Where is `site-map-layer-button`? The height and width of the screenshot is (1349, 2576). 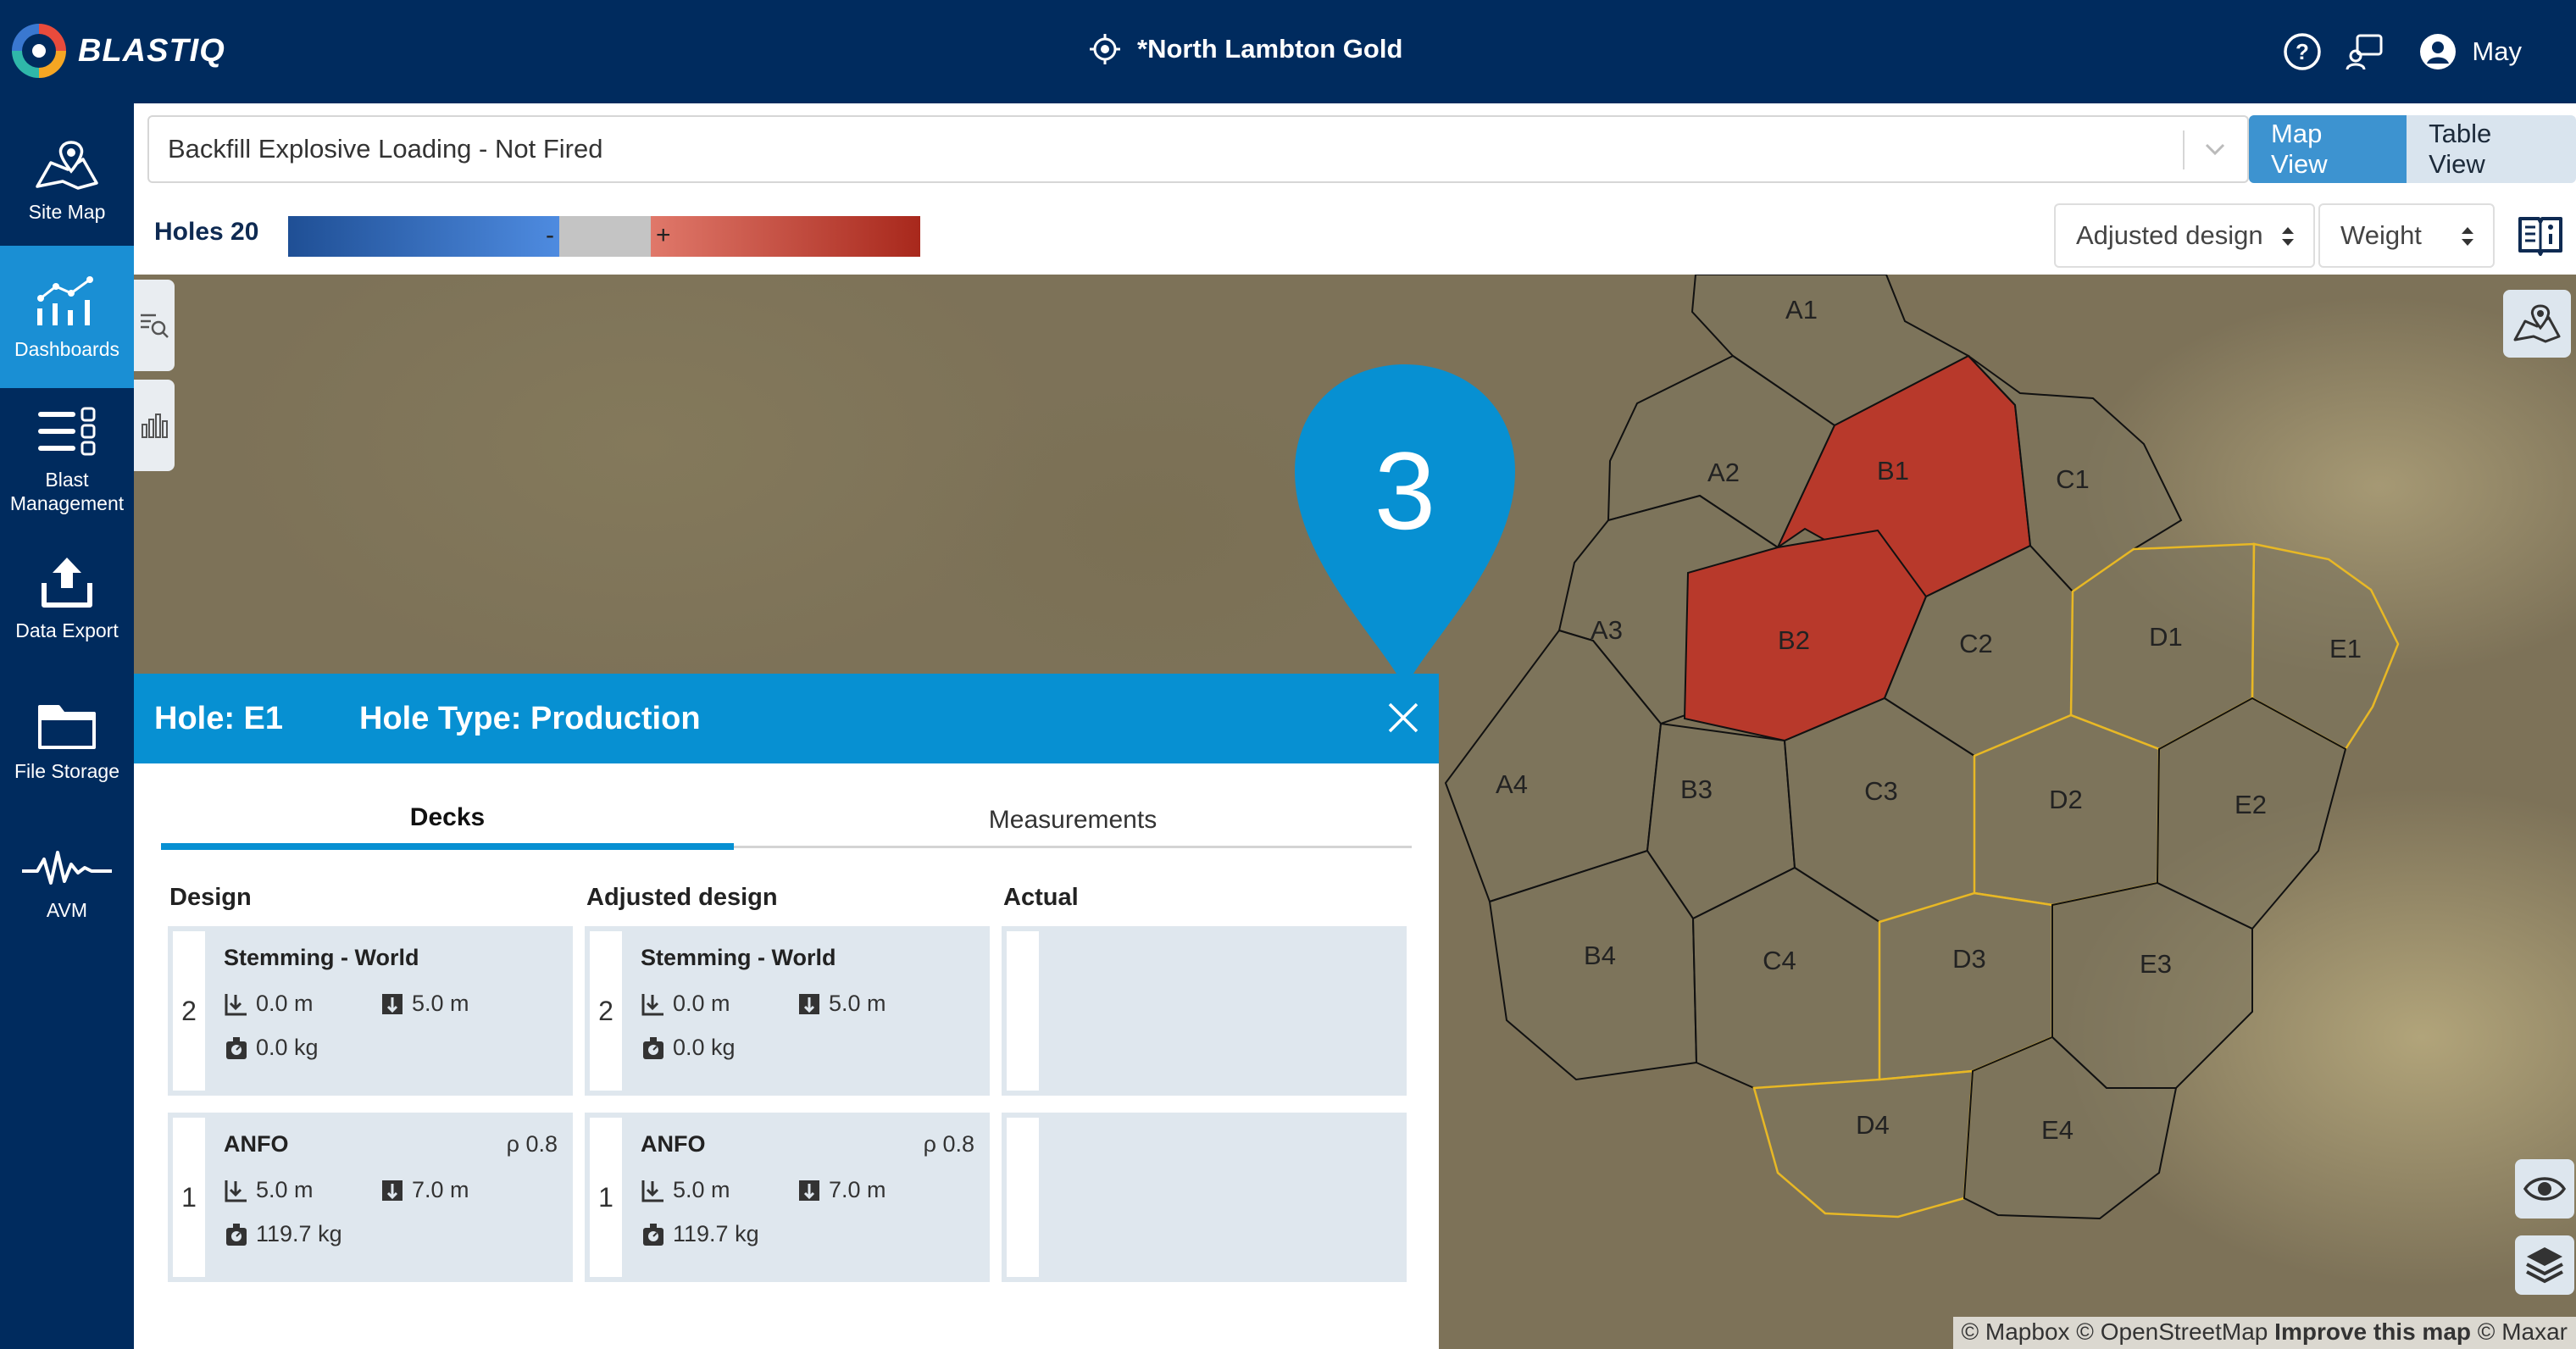 site-map-layer-button is located at coordinates (2537, 324).